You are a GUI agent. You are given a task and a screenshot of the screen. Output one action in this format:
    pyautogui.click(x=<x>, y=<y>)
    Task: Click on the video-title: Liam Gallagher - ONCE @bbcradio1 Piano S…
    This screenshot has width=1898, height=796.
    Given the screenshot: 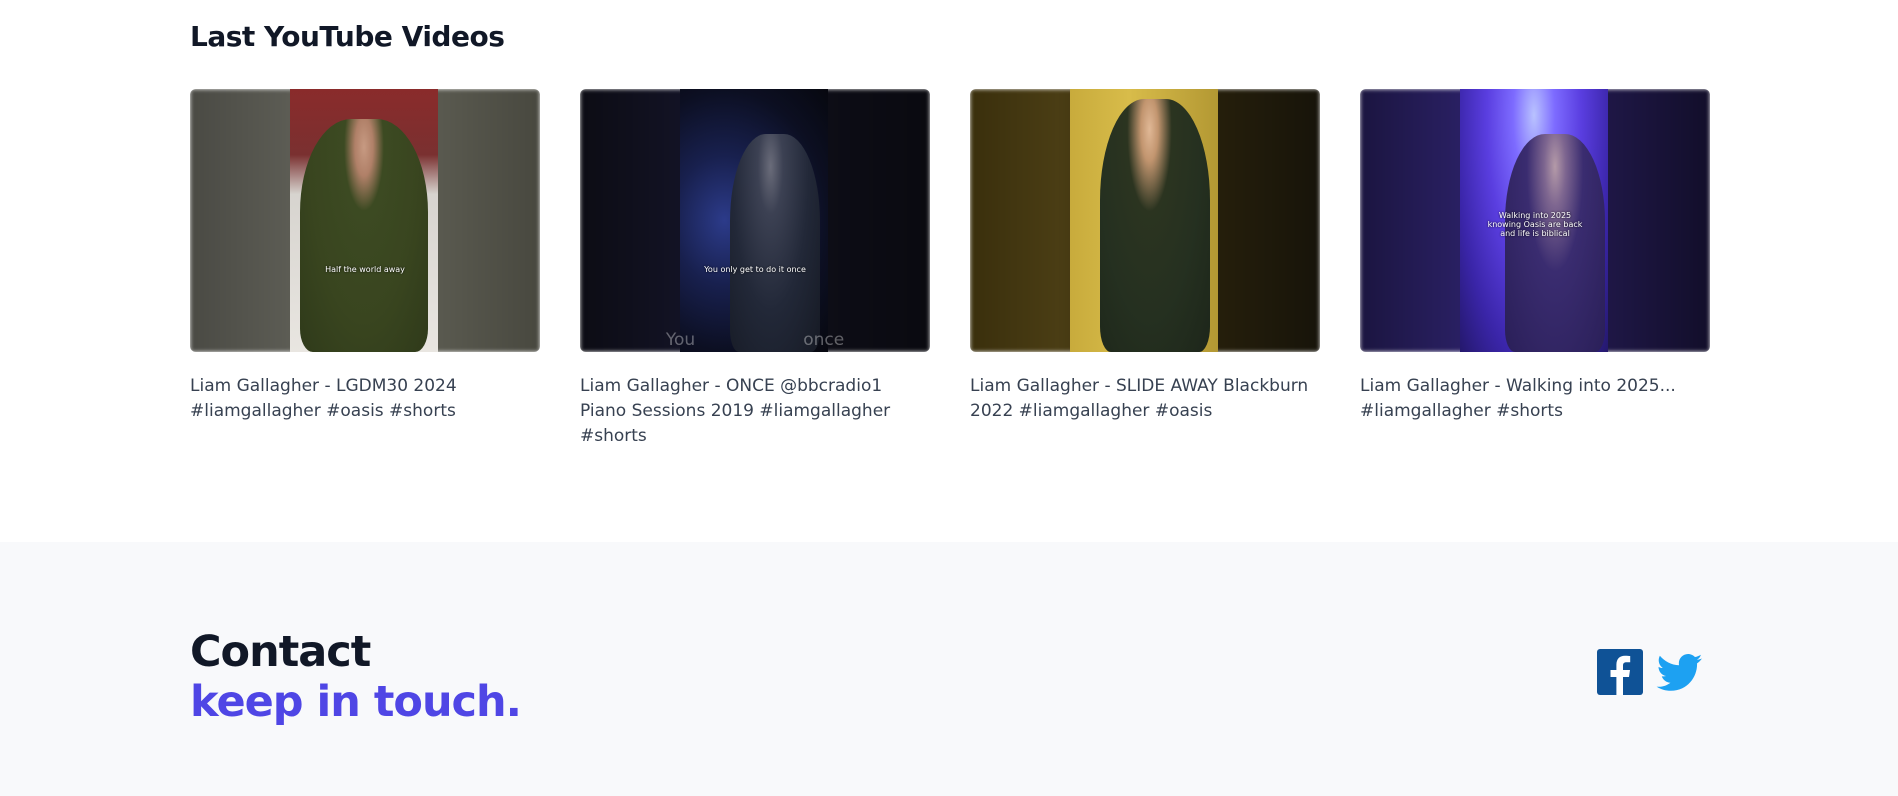 What is the action you would take?
    pyautogui.click(x=755, y=411)
    